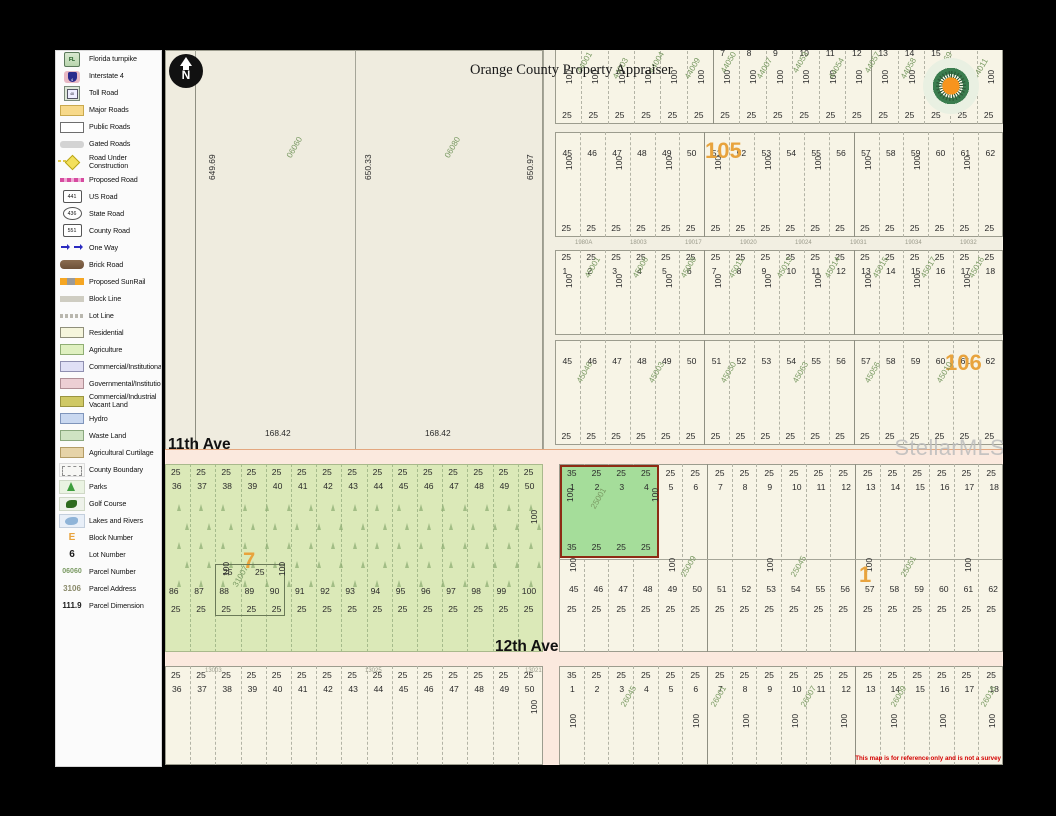  I want to click on mid-lot-bottom-10: 55, so click(820, 589).